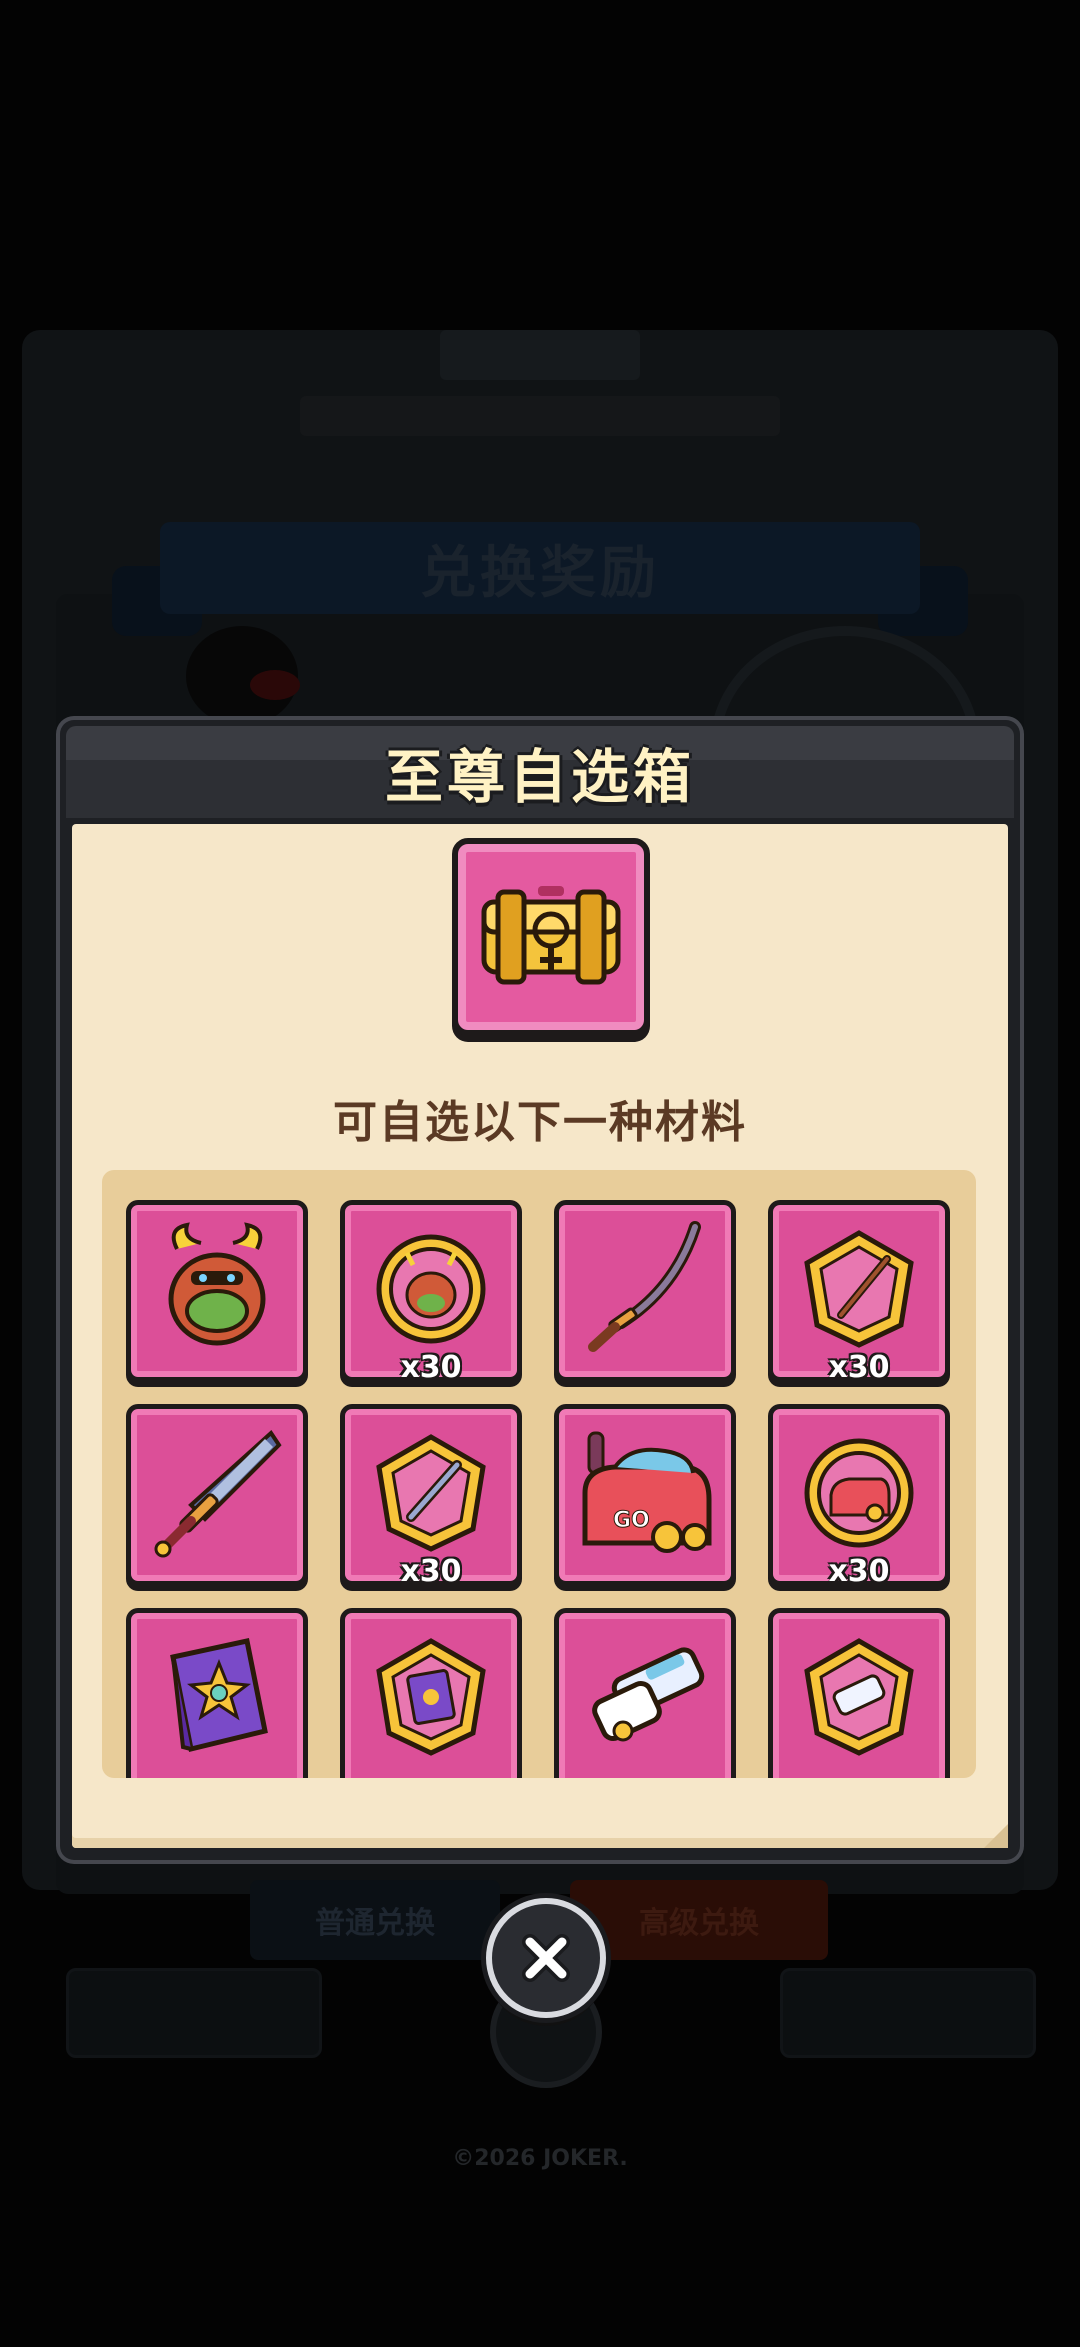 Image resolution: width=1080 pixels, height=2347 pixels. I want to click on reward-item-greatsword-shard: x30, so click(431, 1496).